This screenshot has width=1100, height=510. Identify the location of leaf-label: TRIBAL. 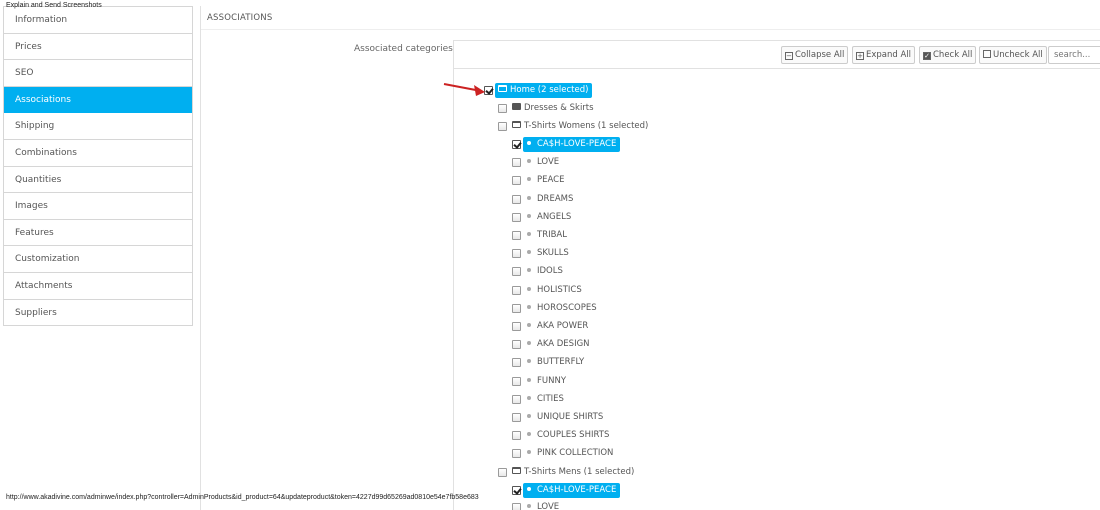
(547, 235).